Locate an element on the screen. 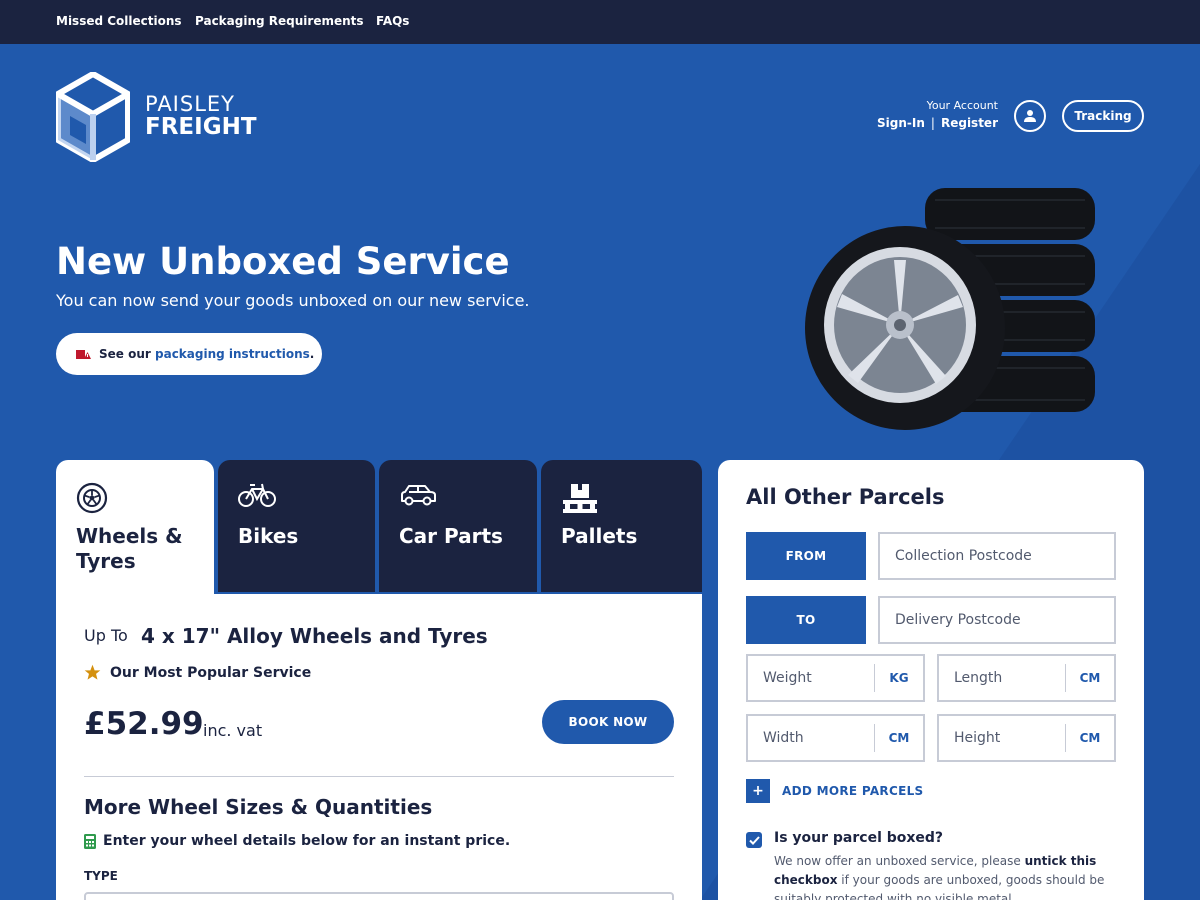 The image size is (1200, 900). pallet-icon is located at coordinates (580, 498).